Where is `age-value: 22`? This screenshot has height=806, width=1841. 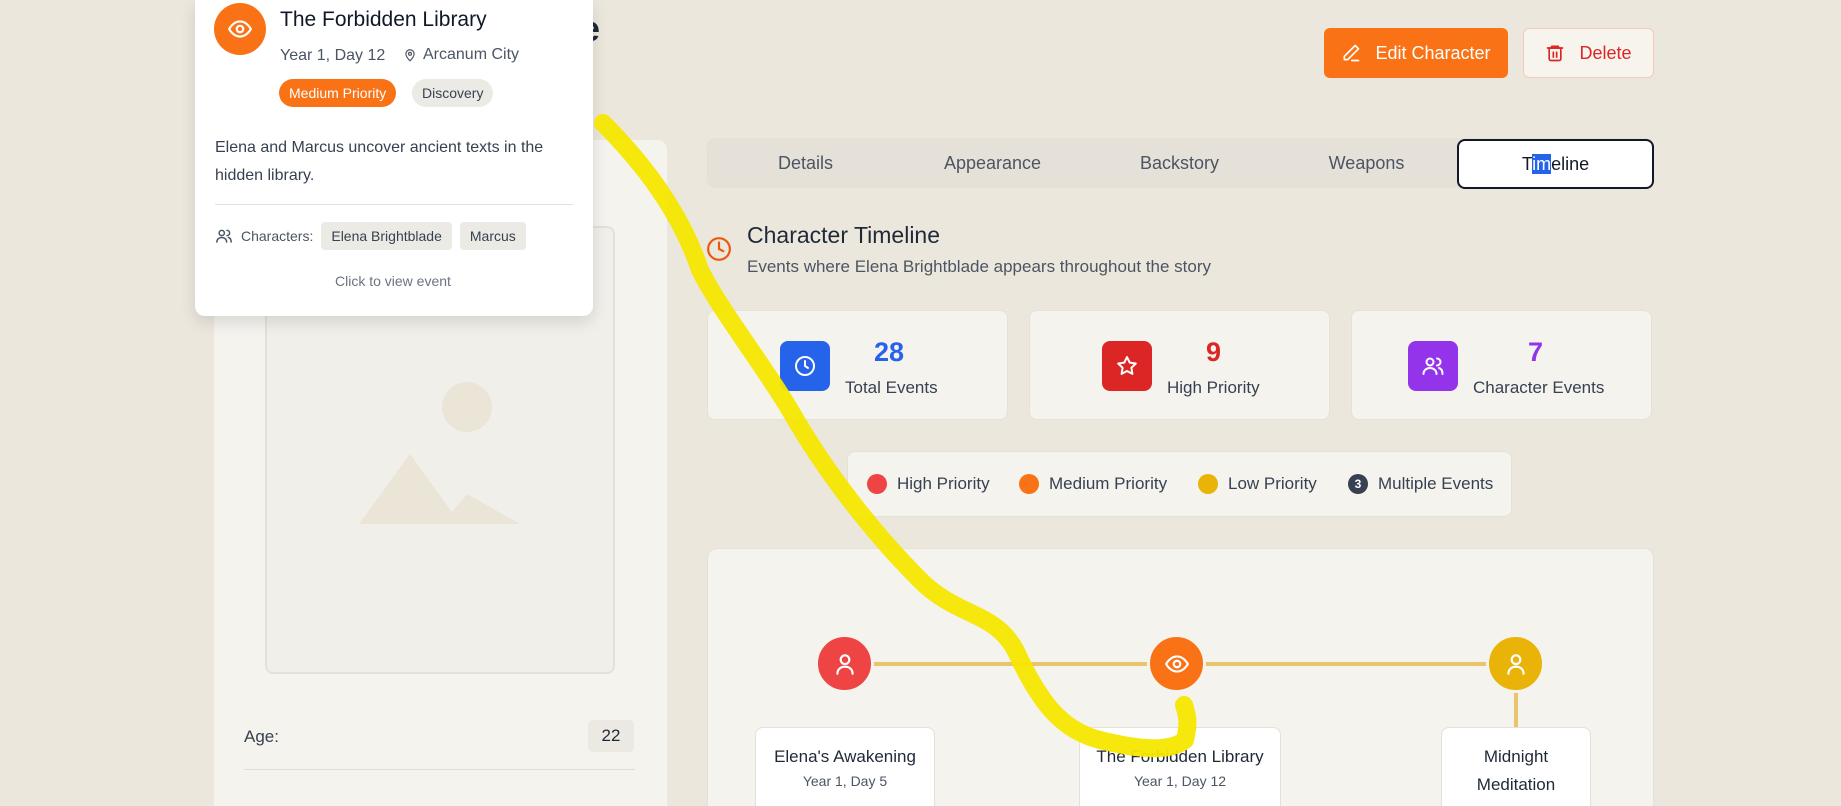 age-value: 22 is located at coordinates (611, 736).